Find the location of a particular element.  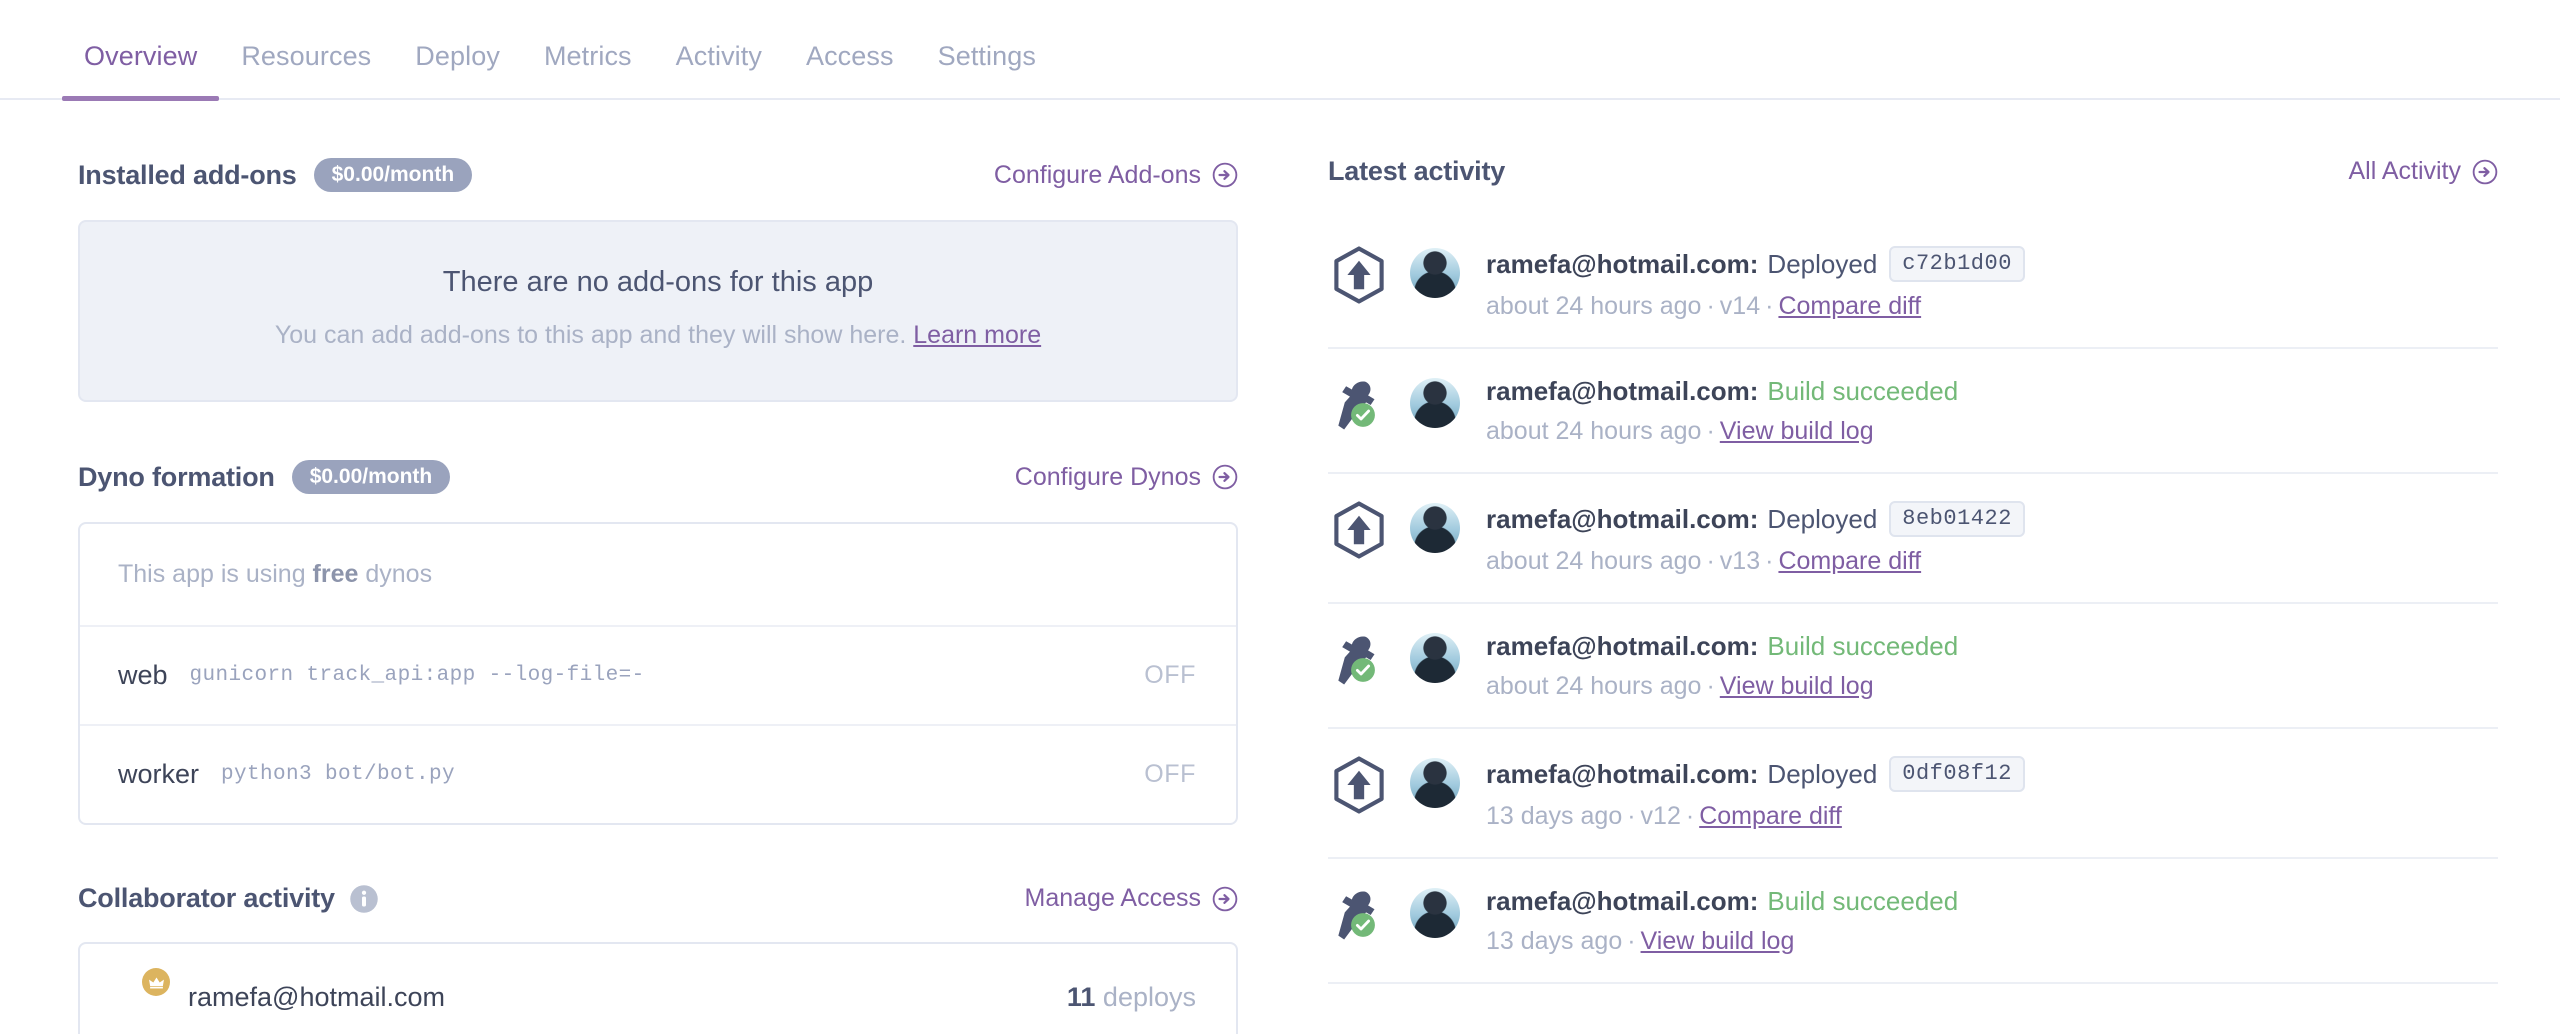

configure-addons-link: Configure Add-ons is located at coordinates (1116, 175).